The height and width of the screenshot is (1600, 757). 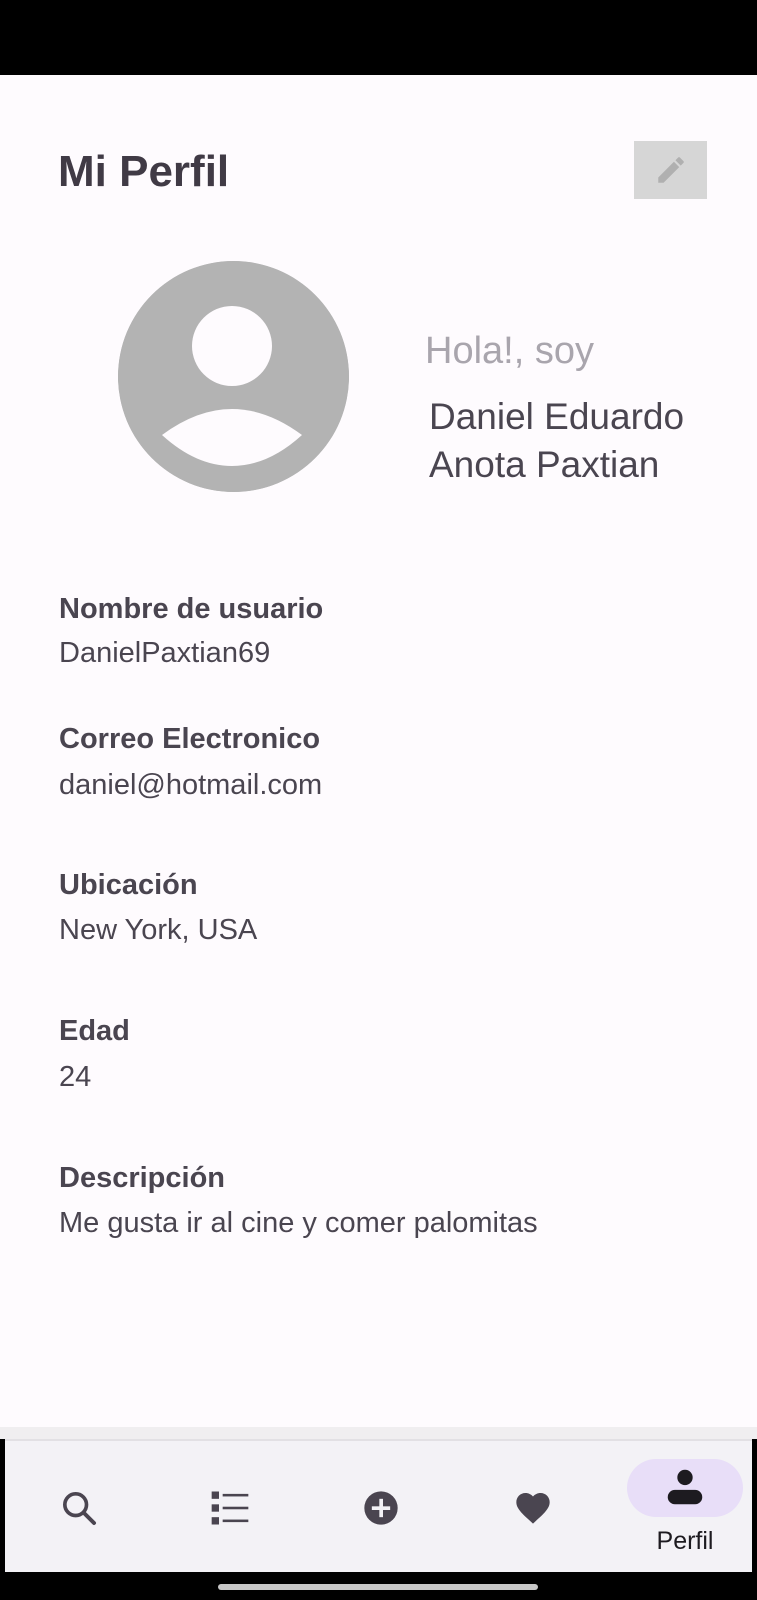 I want to click on email-label: Correo Electronico, so click(x=190, y=739).